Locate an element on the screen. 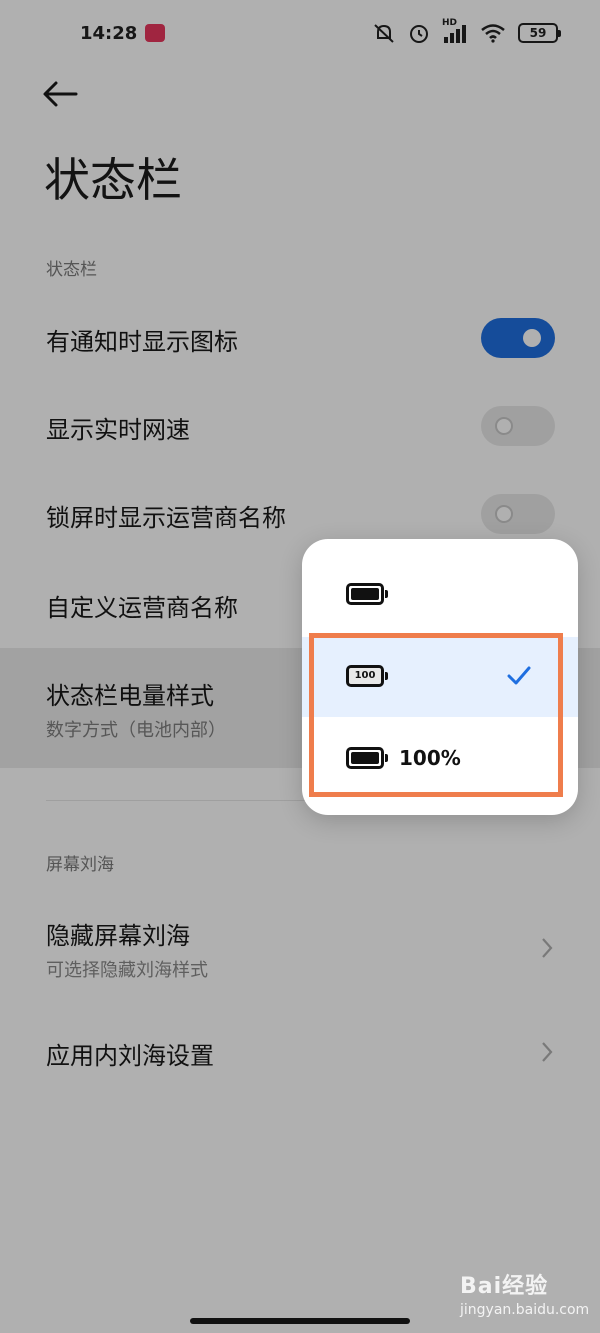  home-indicator is located at coordinates (300, 1321).